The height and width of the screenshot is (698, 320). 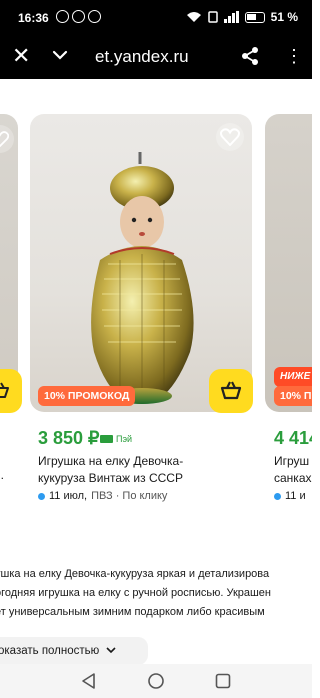 I want to click on wifi-icon, so click(x=193, y=17).